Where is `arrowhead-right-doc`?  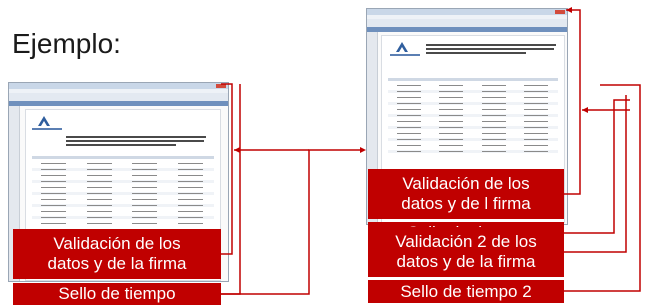 arrowhead-right-doc is located at coordinates (585, 110).